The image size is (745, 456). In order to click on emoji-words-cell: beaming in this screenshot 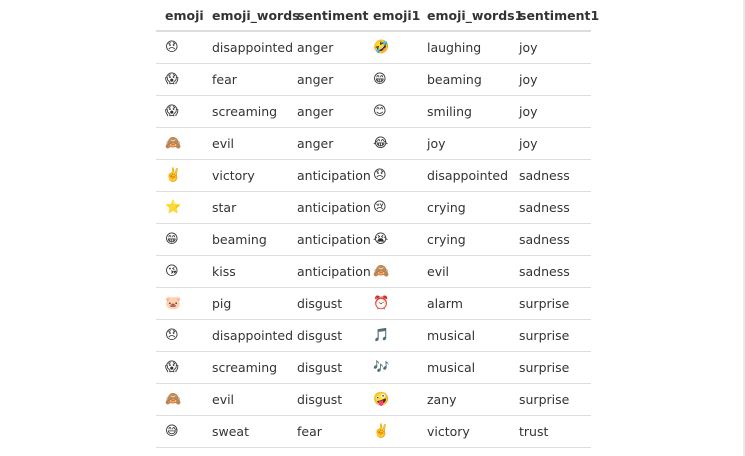, I will do `click(245, 239)`.